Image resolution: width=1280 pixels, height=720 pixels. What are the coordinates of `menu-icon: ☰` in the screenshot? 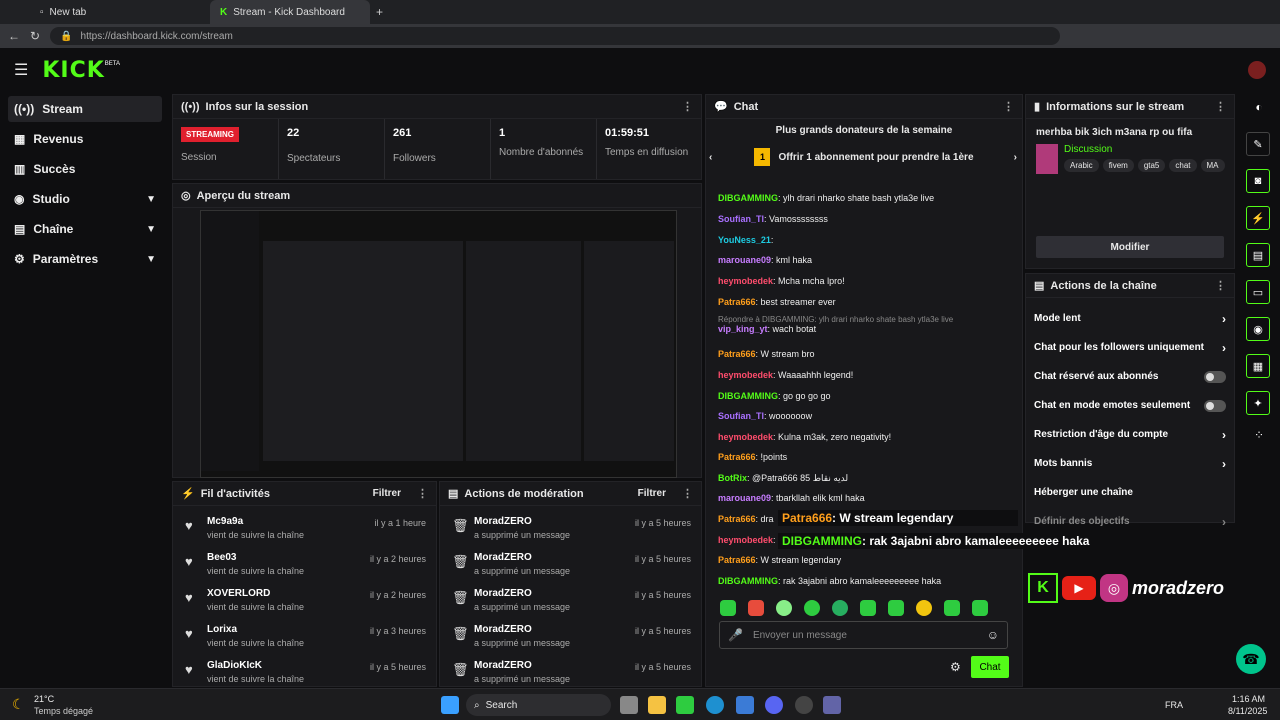 It's located at (21, 70).